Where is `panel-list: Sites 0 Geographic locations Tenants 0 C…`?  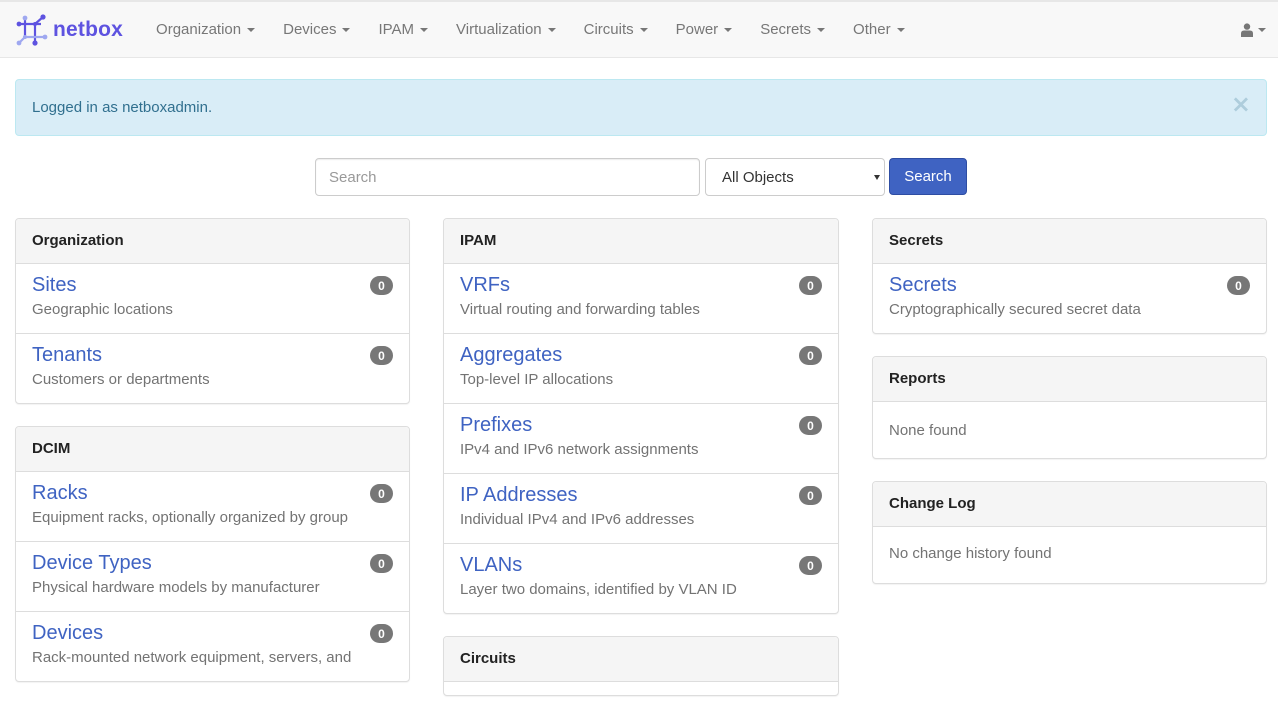
panel-list: Sites 0 Geographic locations Tenants 0 C… is located at coordinates (212, 333).